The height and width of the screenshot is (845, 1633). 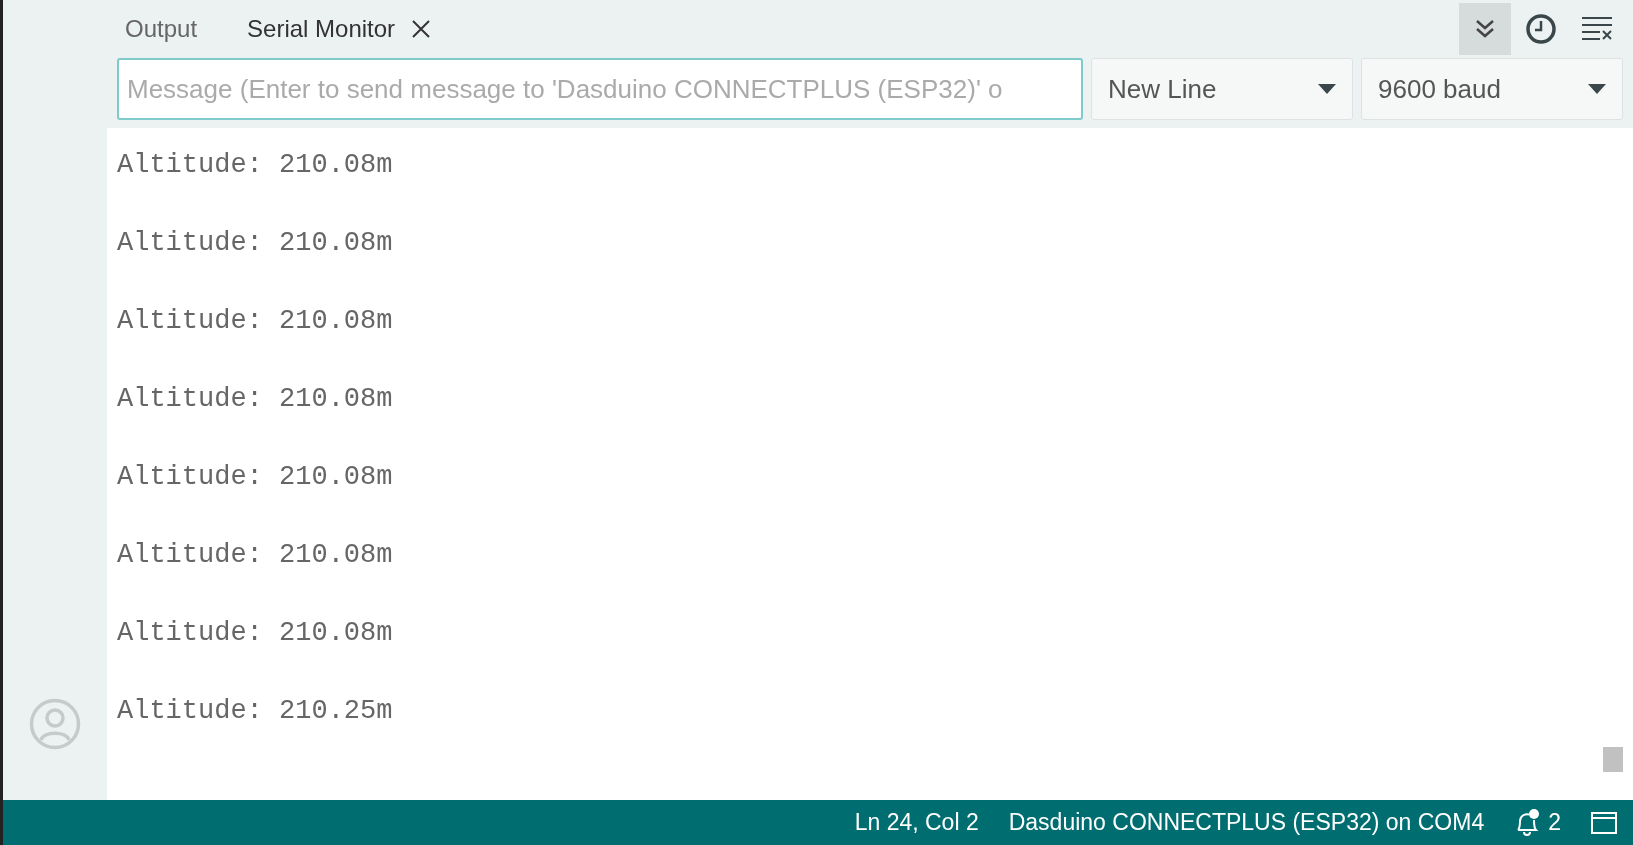 I want to click on double-chevron-down-icon, so click(x=1485, y=29).